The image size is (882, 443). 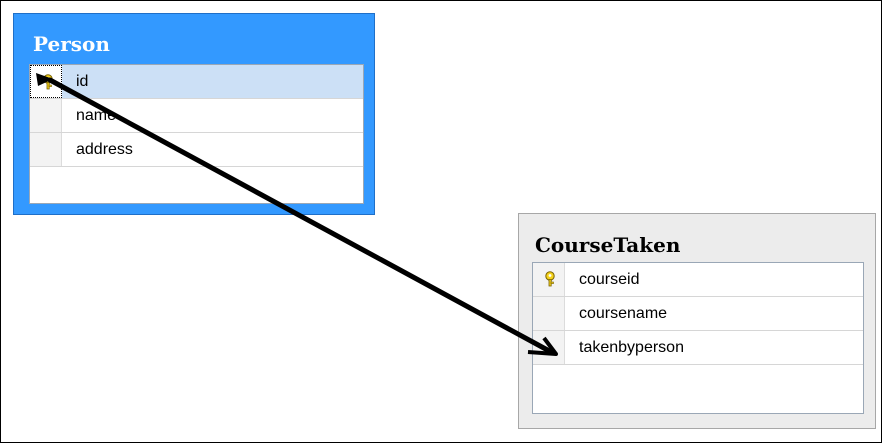 What do you see at coordinates (104, 149) in the screenshot?
I see `column-name: address` at bounding box center [104, 149].